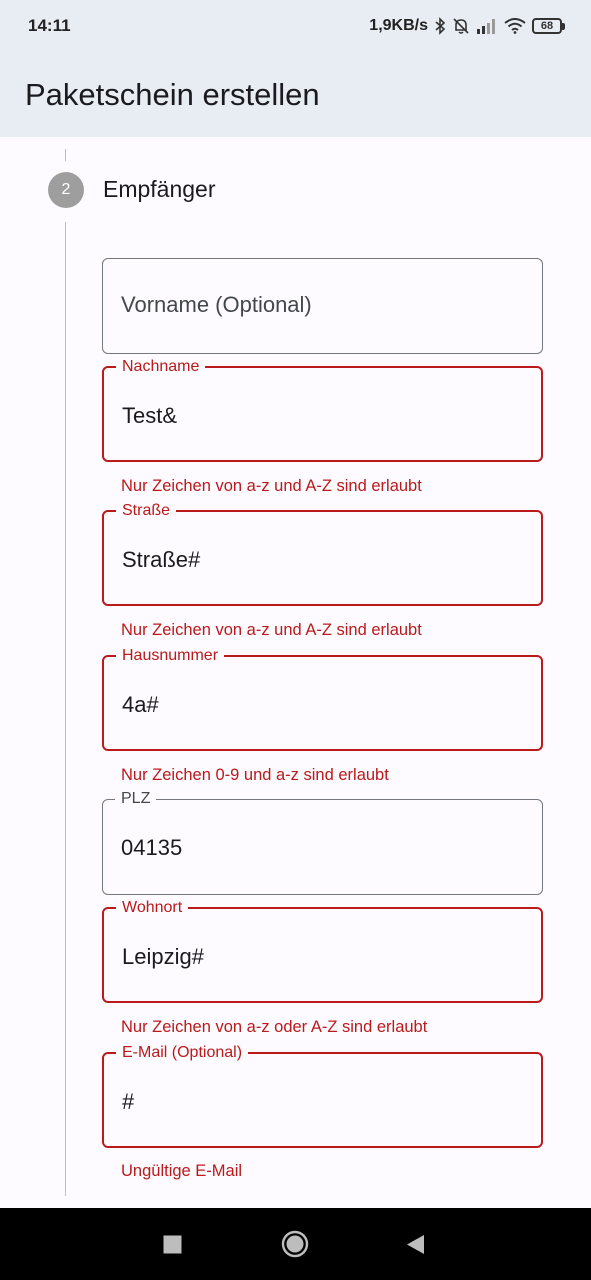 The width and height of the screenshot is (591, 1280). What do you see at coordinates (322, 553) in the screenshot?
I see `strasse-field: Straße Straße#` at bounding box center [322, 553].